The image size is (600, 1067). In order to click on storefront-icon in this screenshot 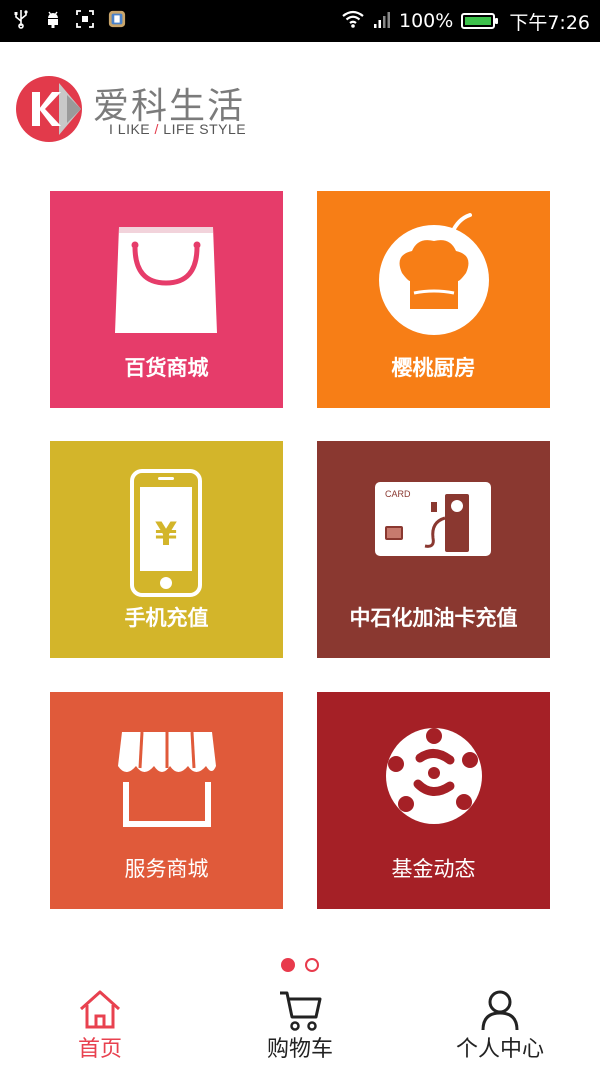, I will do `click(167, 779)`.